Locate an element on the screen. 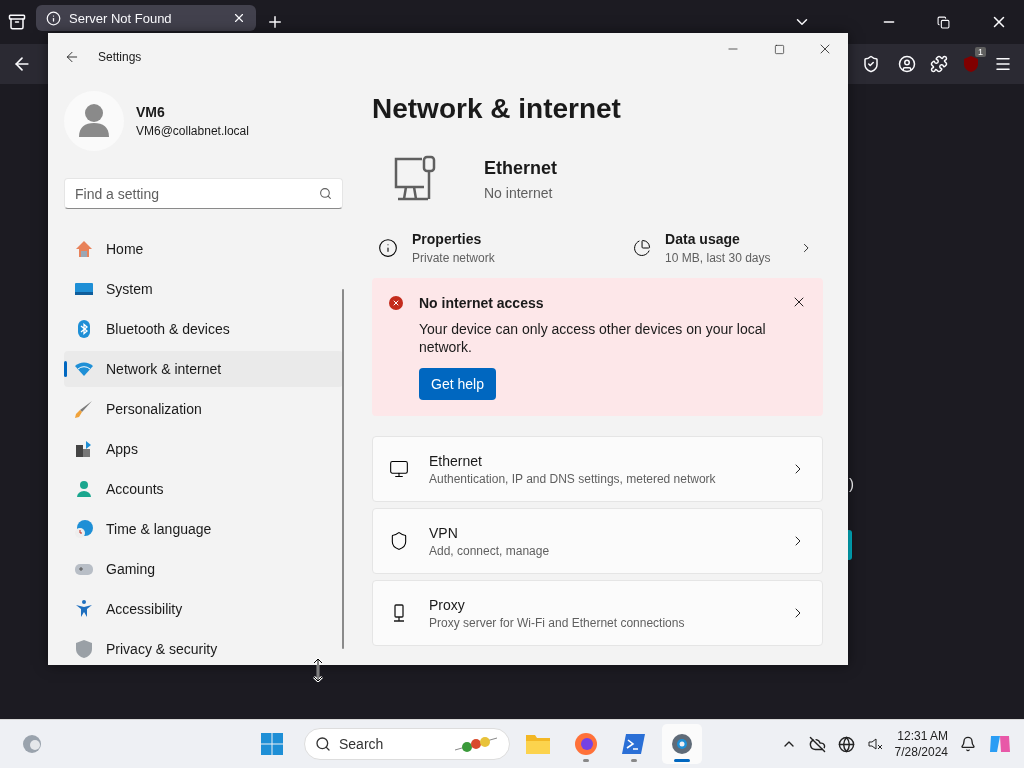  nav-item: Gaming is located at coordinates (203, 569).